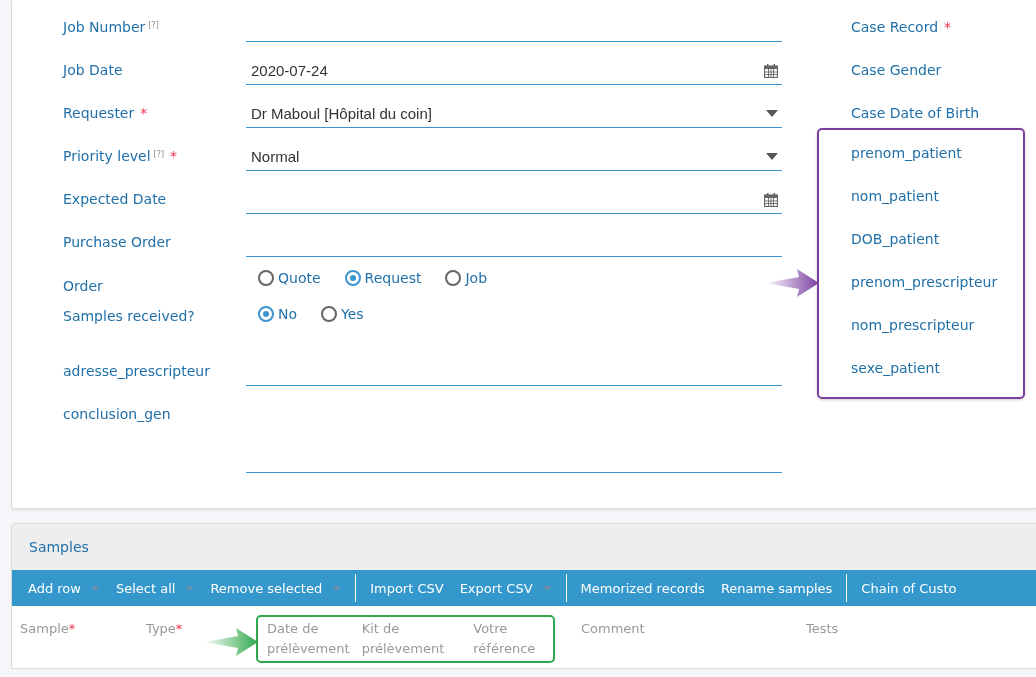 The height and width of the screenshot is (677, 1036). What do you see at coordinates (136, 371) in the screenshot?
I see `field-label: adresse_prescripteur` at bounding box center [136, 371].